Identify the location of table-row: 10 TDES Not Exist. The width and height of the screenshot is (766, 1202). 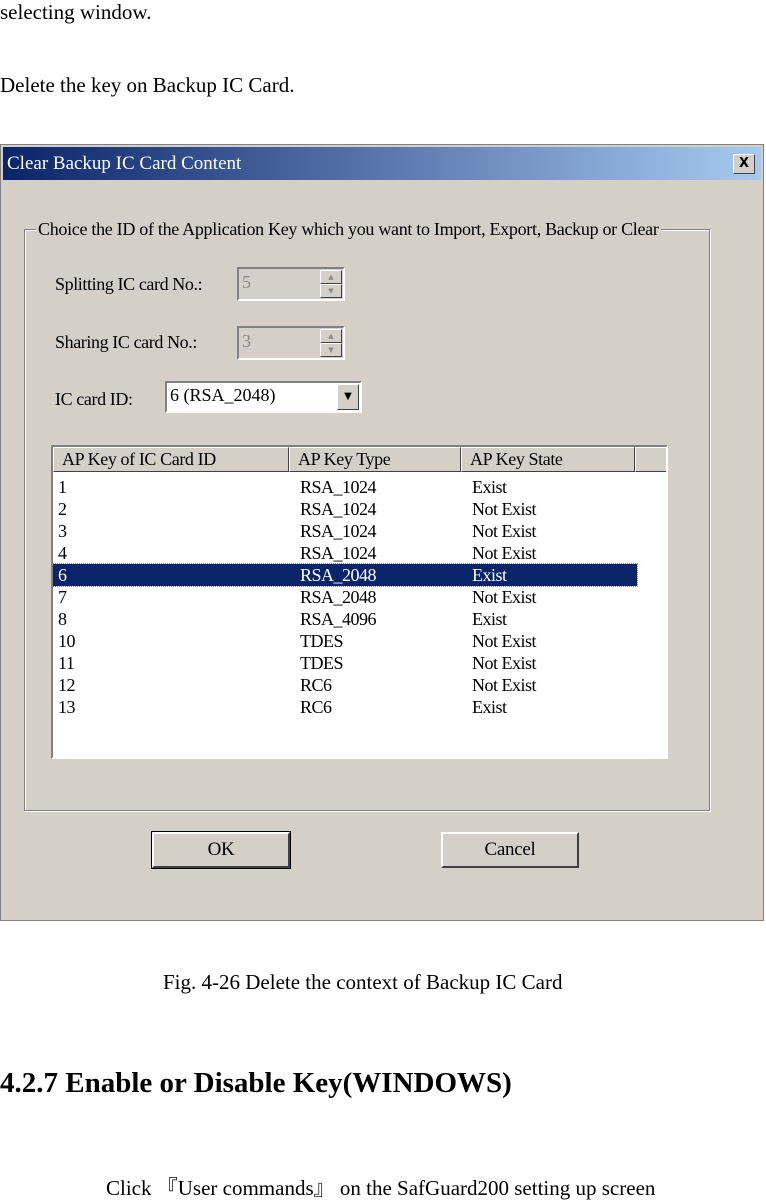
(345, 641).